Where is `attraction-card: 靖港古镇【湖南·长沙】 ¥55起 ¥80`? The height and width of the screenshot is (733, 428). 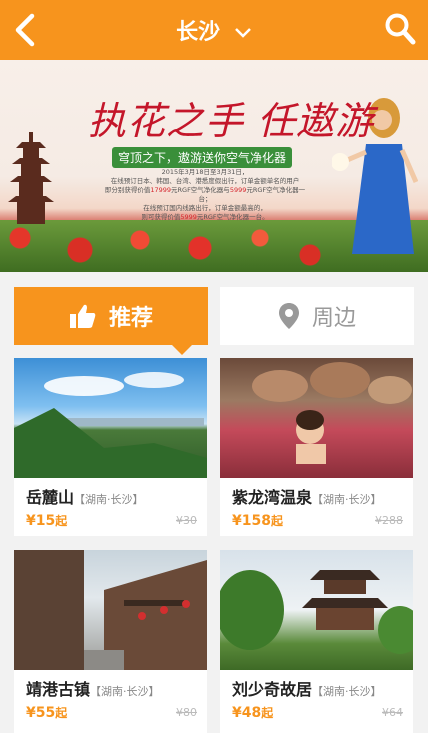
attraction-card: 靖港古镇【湖南·长沙】 ¥55起 ¥80 is located at coordinates (110, 641).